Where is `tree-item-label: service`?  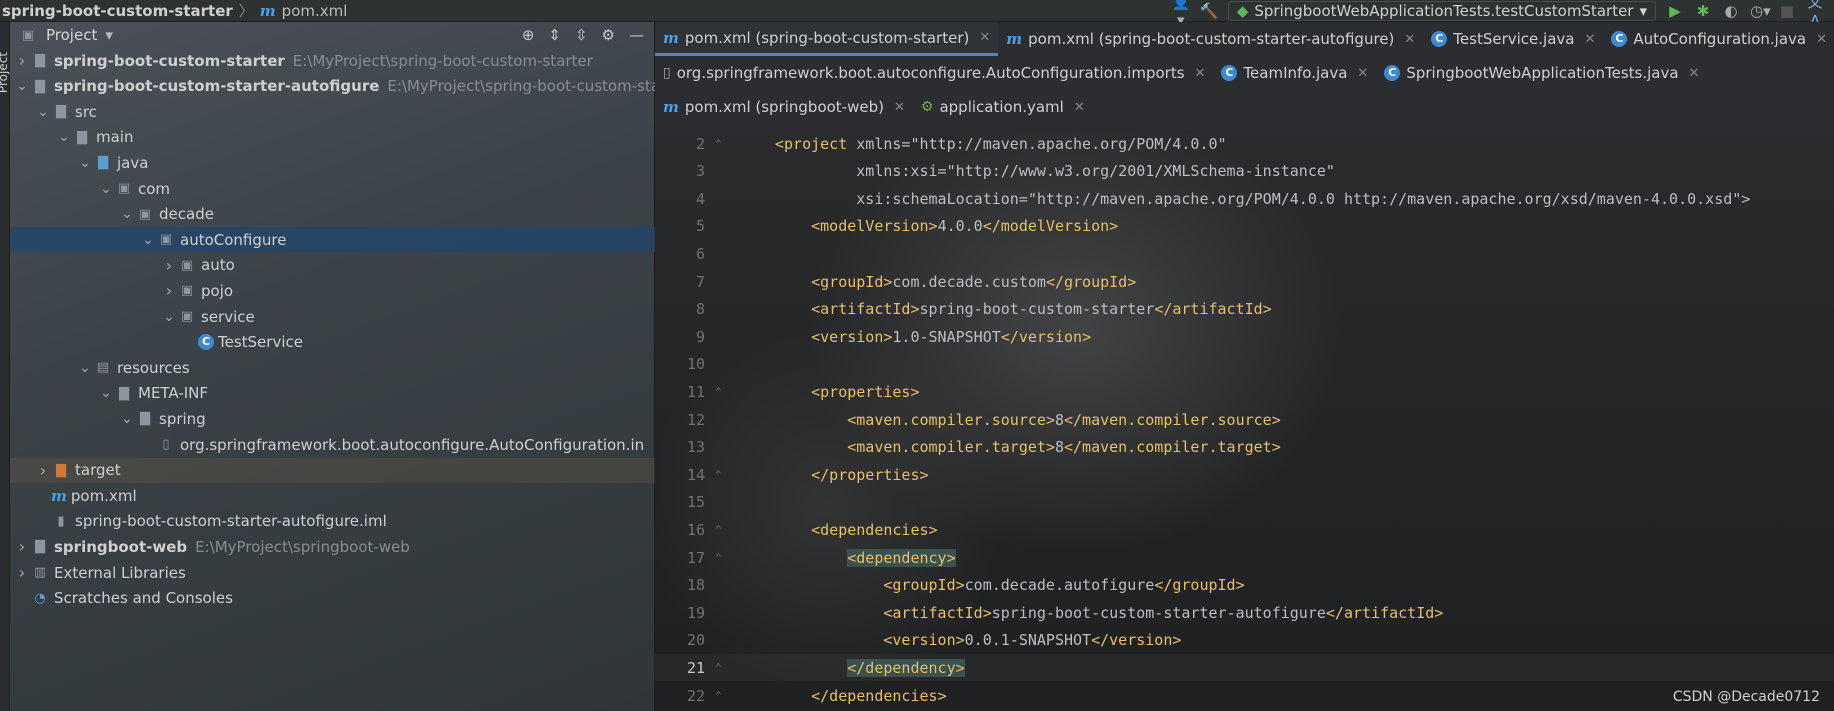 tree-item-label: service is located at coordinates (228, 316).